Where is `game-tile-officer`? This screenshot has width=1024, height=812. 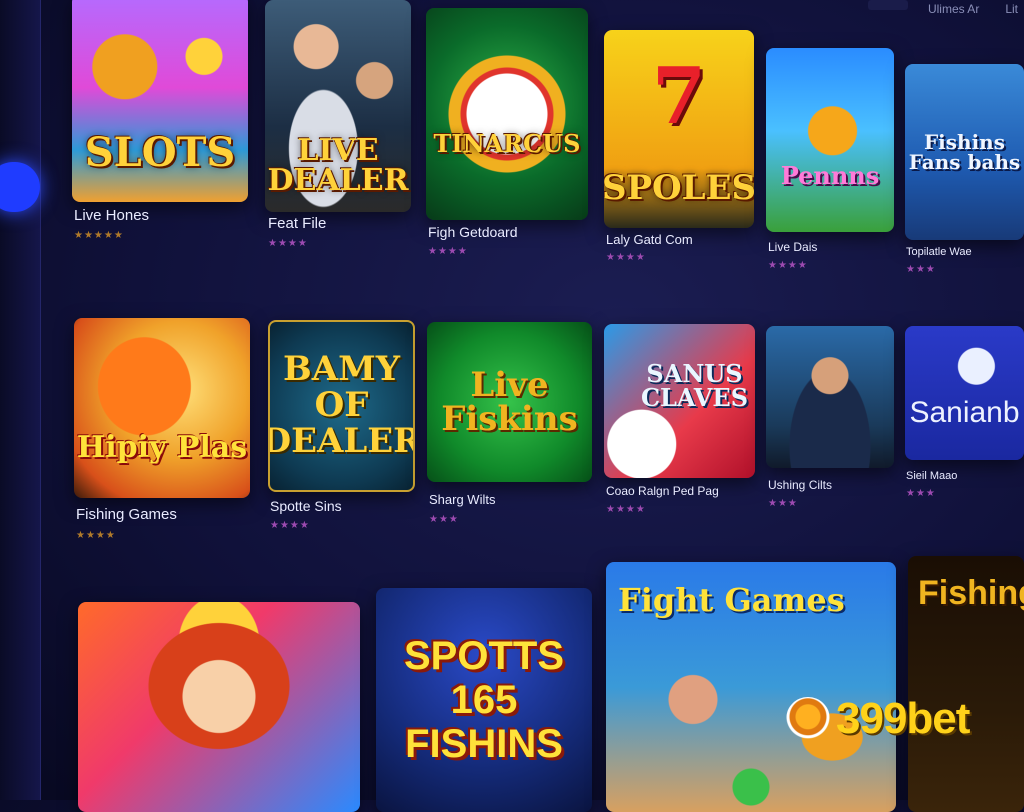
game-tile-officer is located at coordinates (830, 397).